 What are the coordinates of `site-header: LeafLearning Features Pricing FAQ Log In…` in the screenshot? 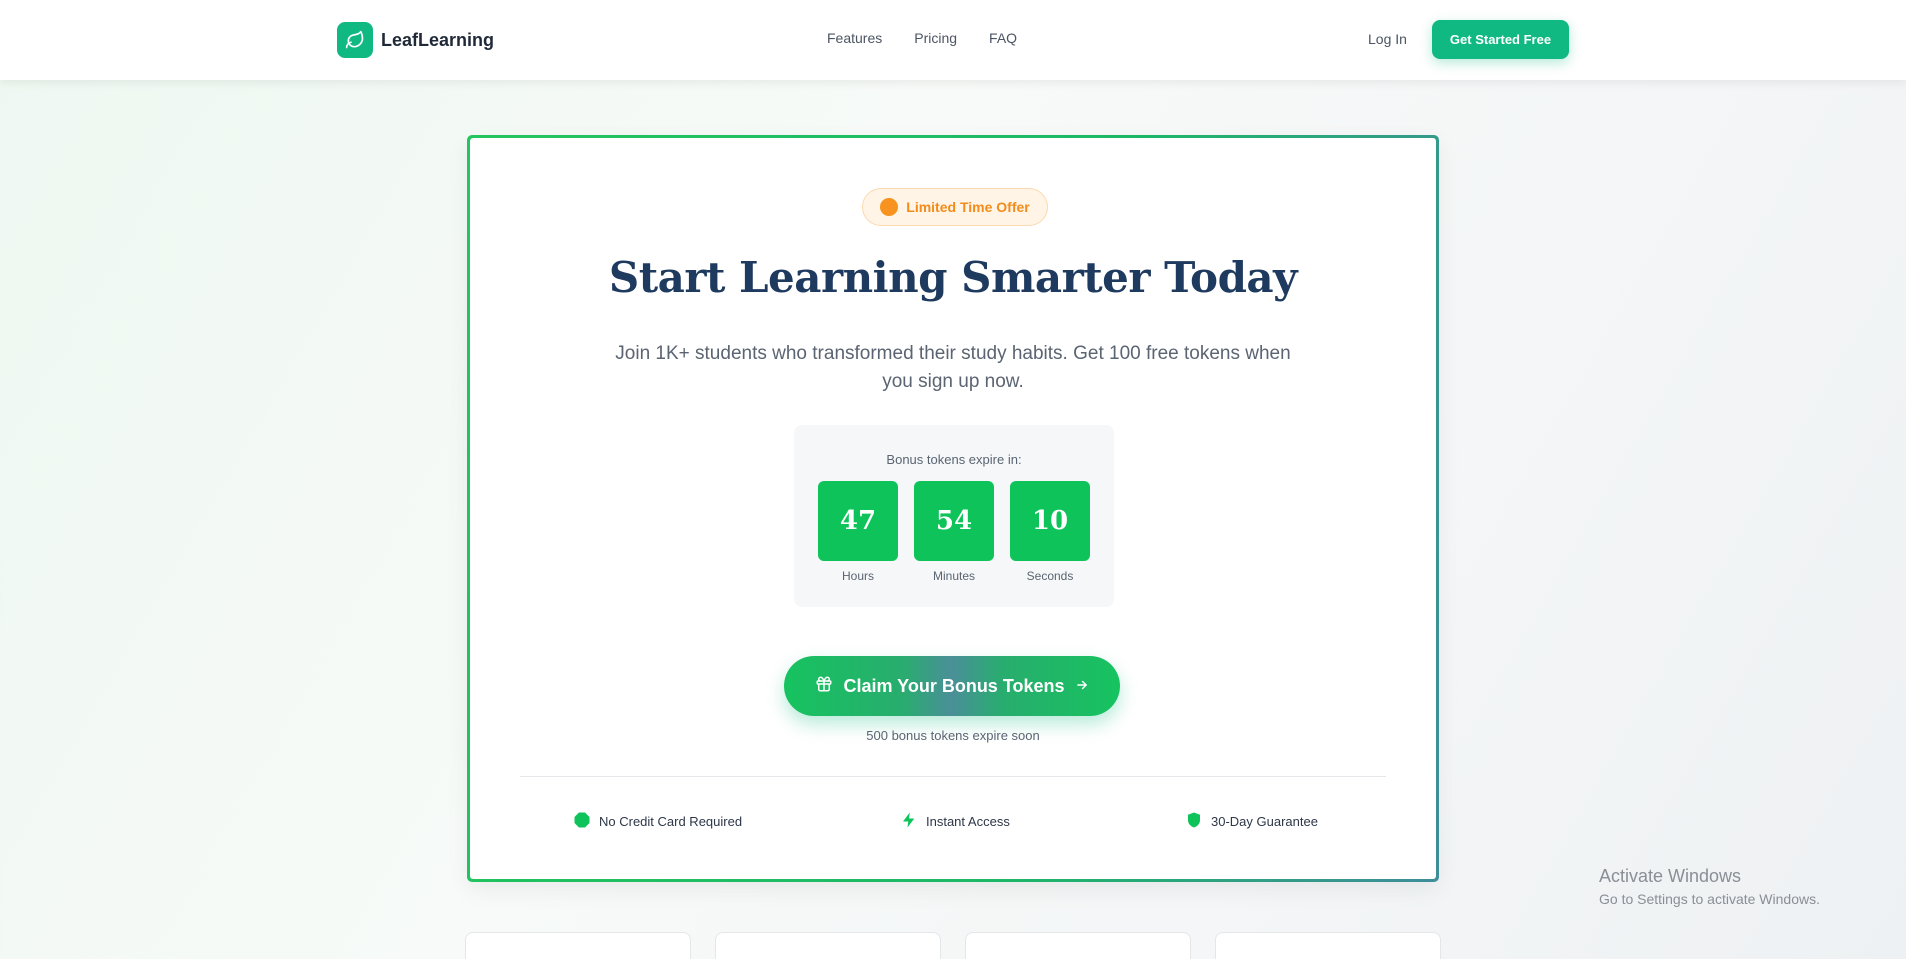 It's located at (953, 40).